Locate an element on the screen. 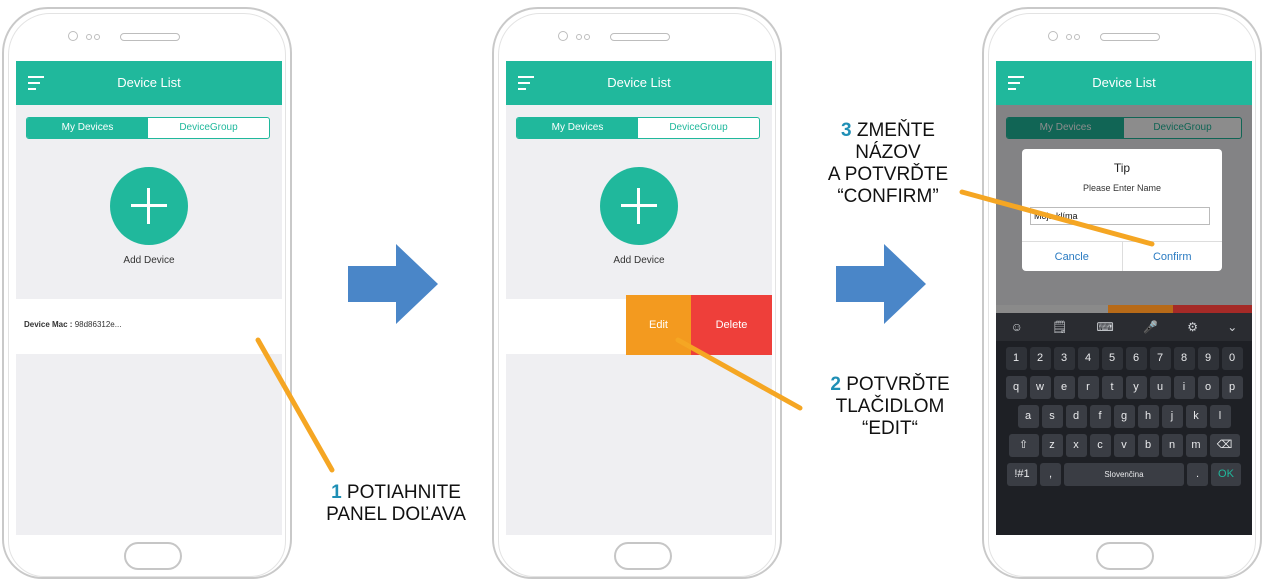 The height and width of the screenshot is (579, 1264). step-3-line-4: “CONFIRM” is located at coordinates (888, 196).